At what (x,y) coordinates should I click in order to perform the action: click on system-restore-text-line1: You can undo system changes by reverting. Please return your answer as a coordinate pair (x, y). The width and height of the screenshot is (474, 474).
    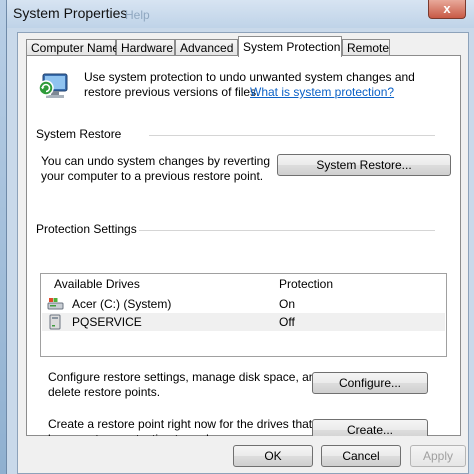
    Looking at the image, I should click on (156, 161).